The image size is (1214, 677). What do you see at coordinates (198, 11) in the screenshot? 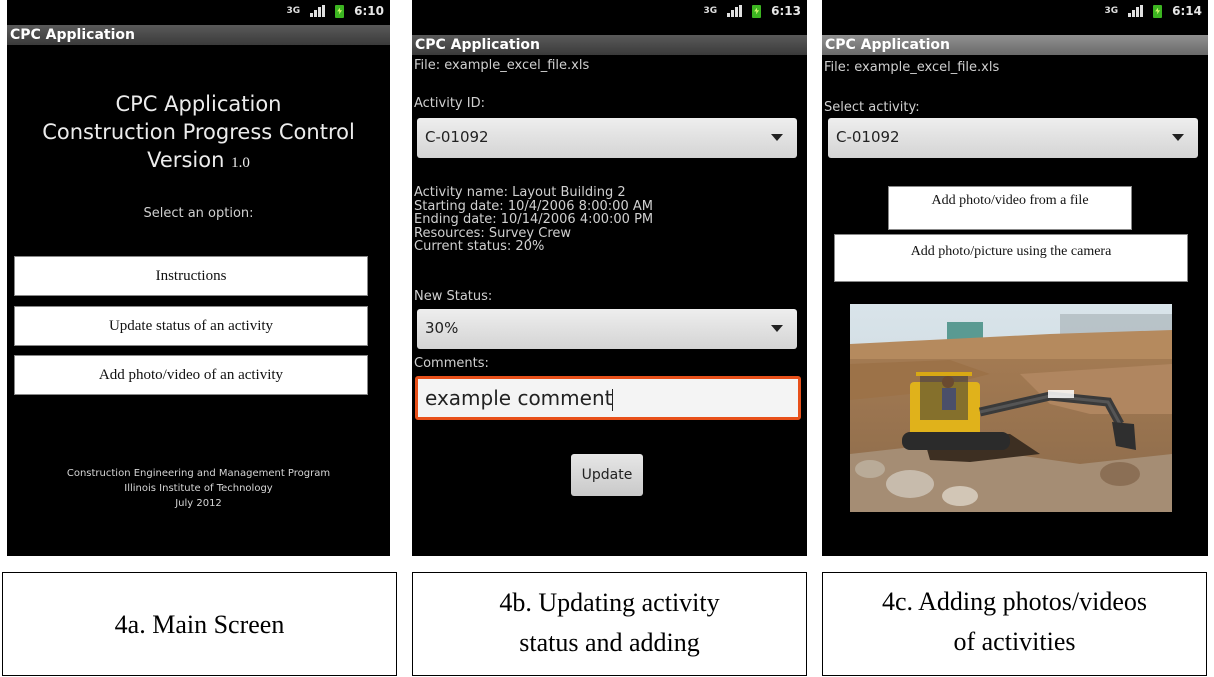
I see `status-bar: 3G 6:10` at bounding box center [198, 11].